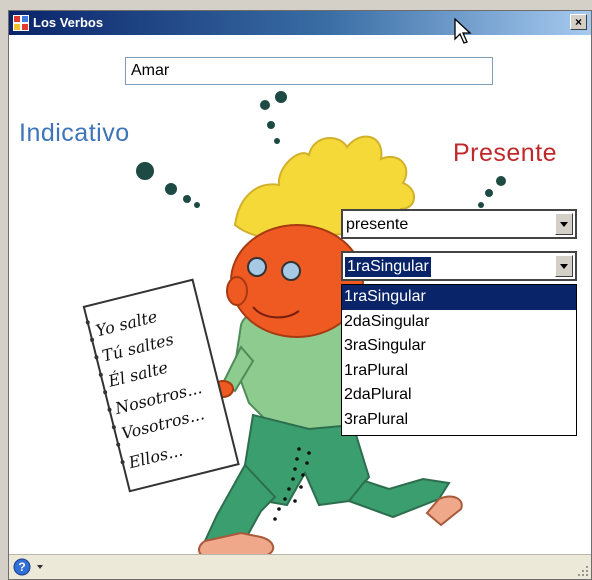 This screenshot has width=592, height=580. Describe the element at coordinates (377, 224) in the screenshot. I see `tense-select-value: presente` at that location.